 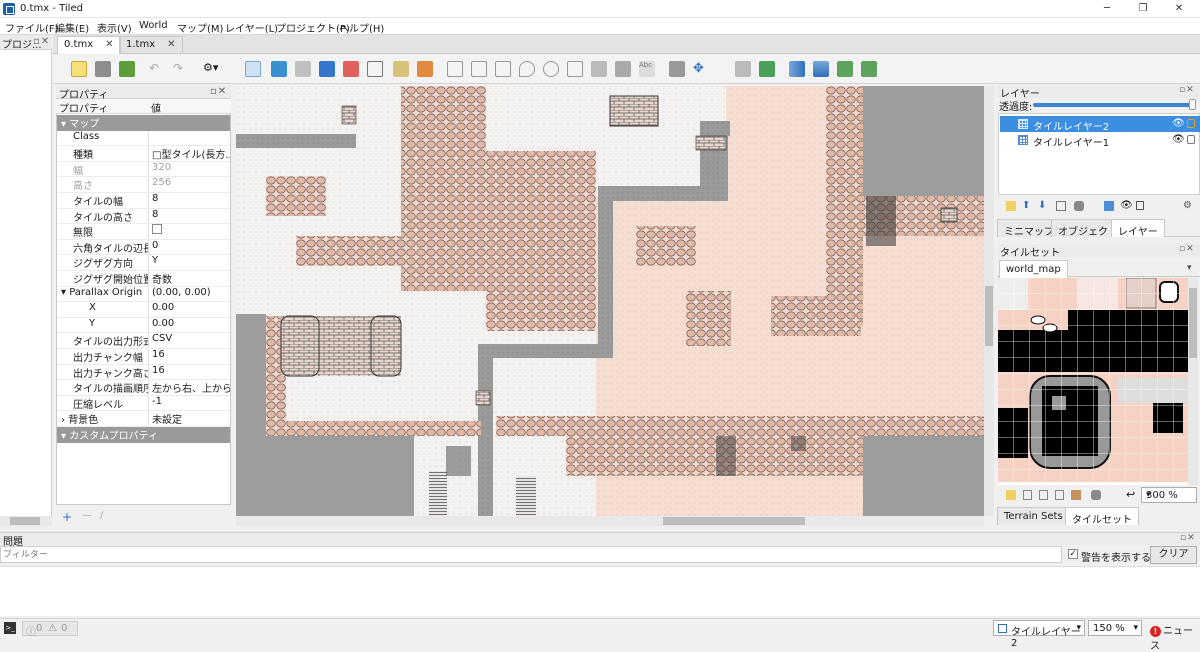 What do you see at coordinates (375, 69) in the screenshot?
I see `eraser-icon` at bounding box center [375, 69].